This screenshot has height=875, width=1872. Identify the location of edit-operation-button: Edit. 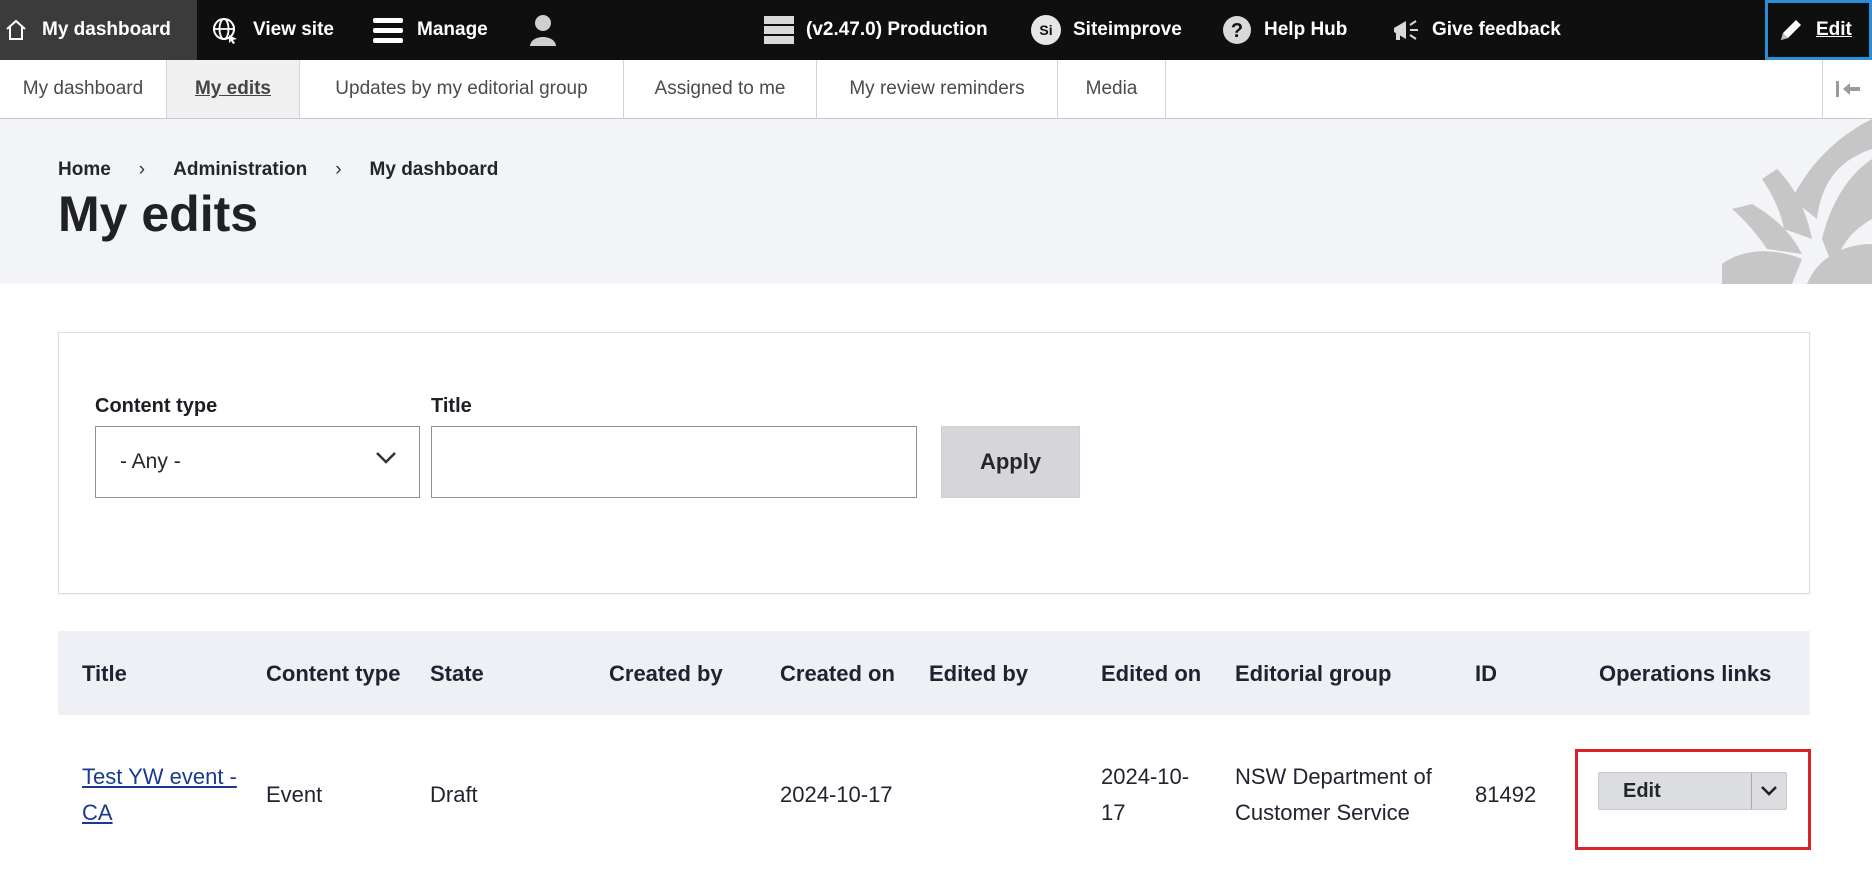
(1675, 791).